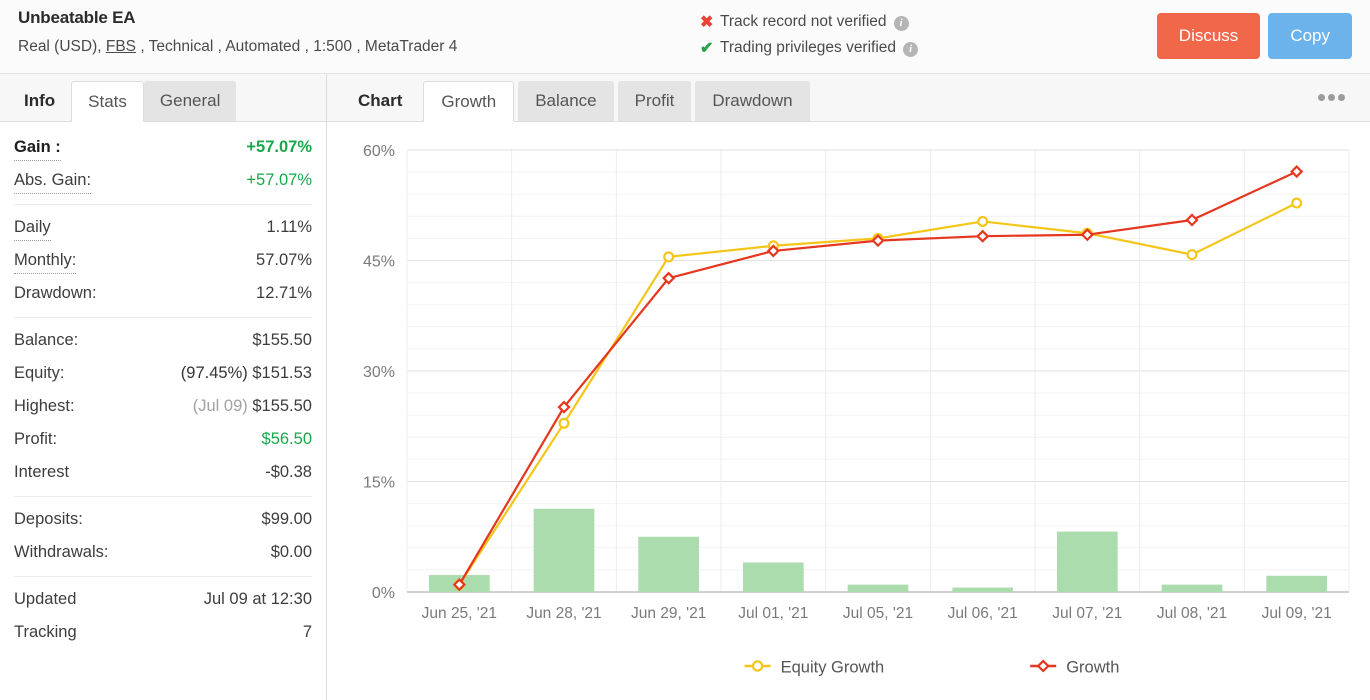 The image size is (1370, 700). What do you see at coordinates (654, 101) in the screenshot?
I see `chart-tab-profit: Profit` at bounding box center [654, 101].